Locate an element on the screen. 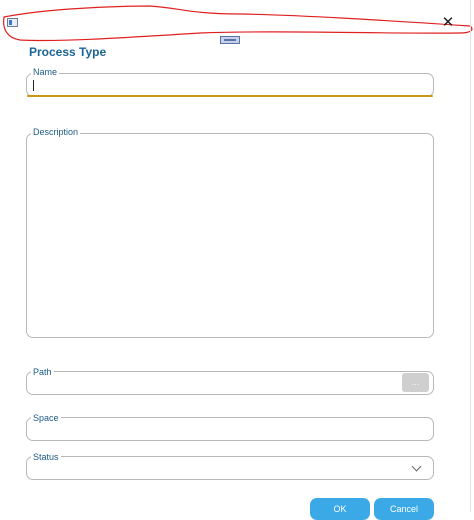 The image size is (474, 520). name-field is located at coordinates (230, 85).